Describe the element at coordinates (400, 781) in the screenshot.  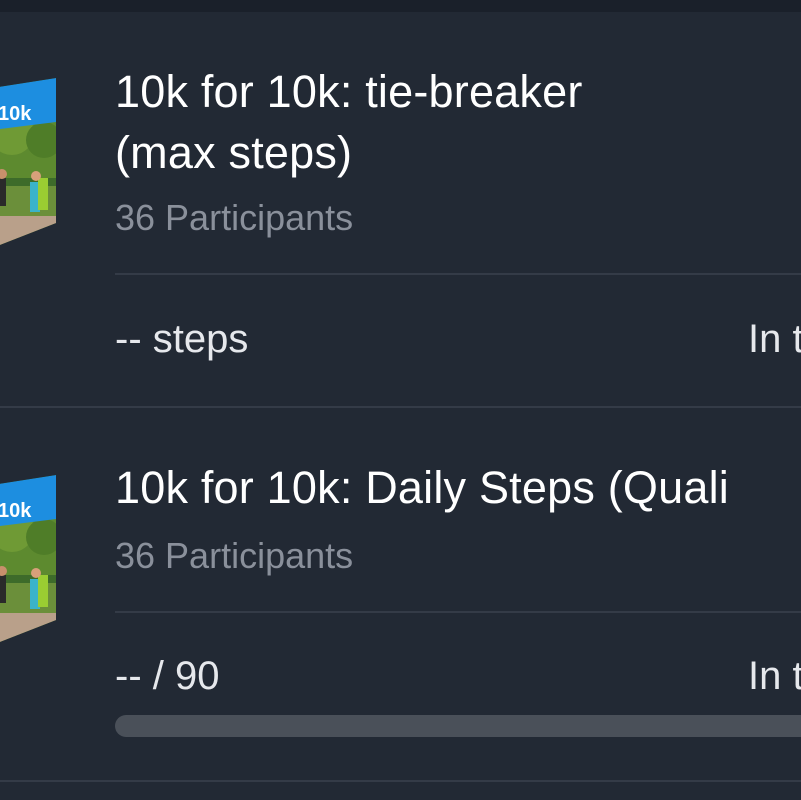
I see `card-divider` at that location.